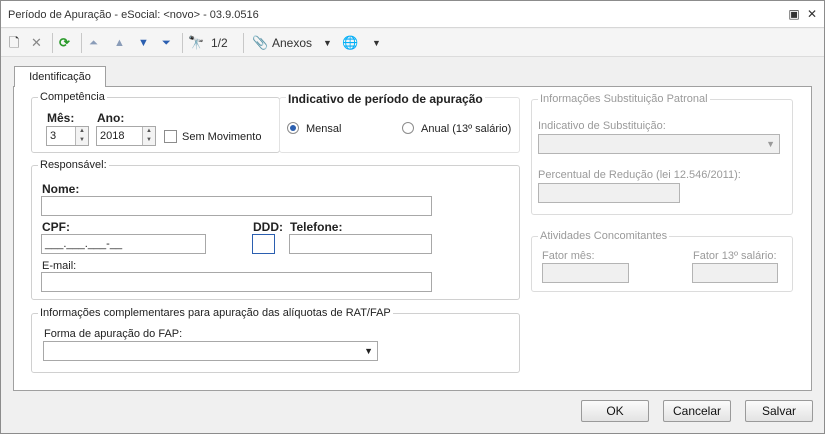 This screenshot has height=434, width=825. What do you see at coordinates (812, 14) in the screenshot?
I see `close-icon: ✕` at bounding box center [812, 14].